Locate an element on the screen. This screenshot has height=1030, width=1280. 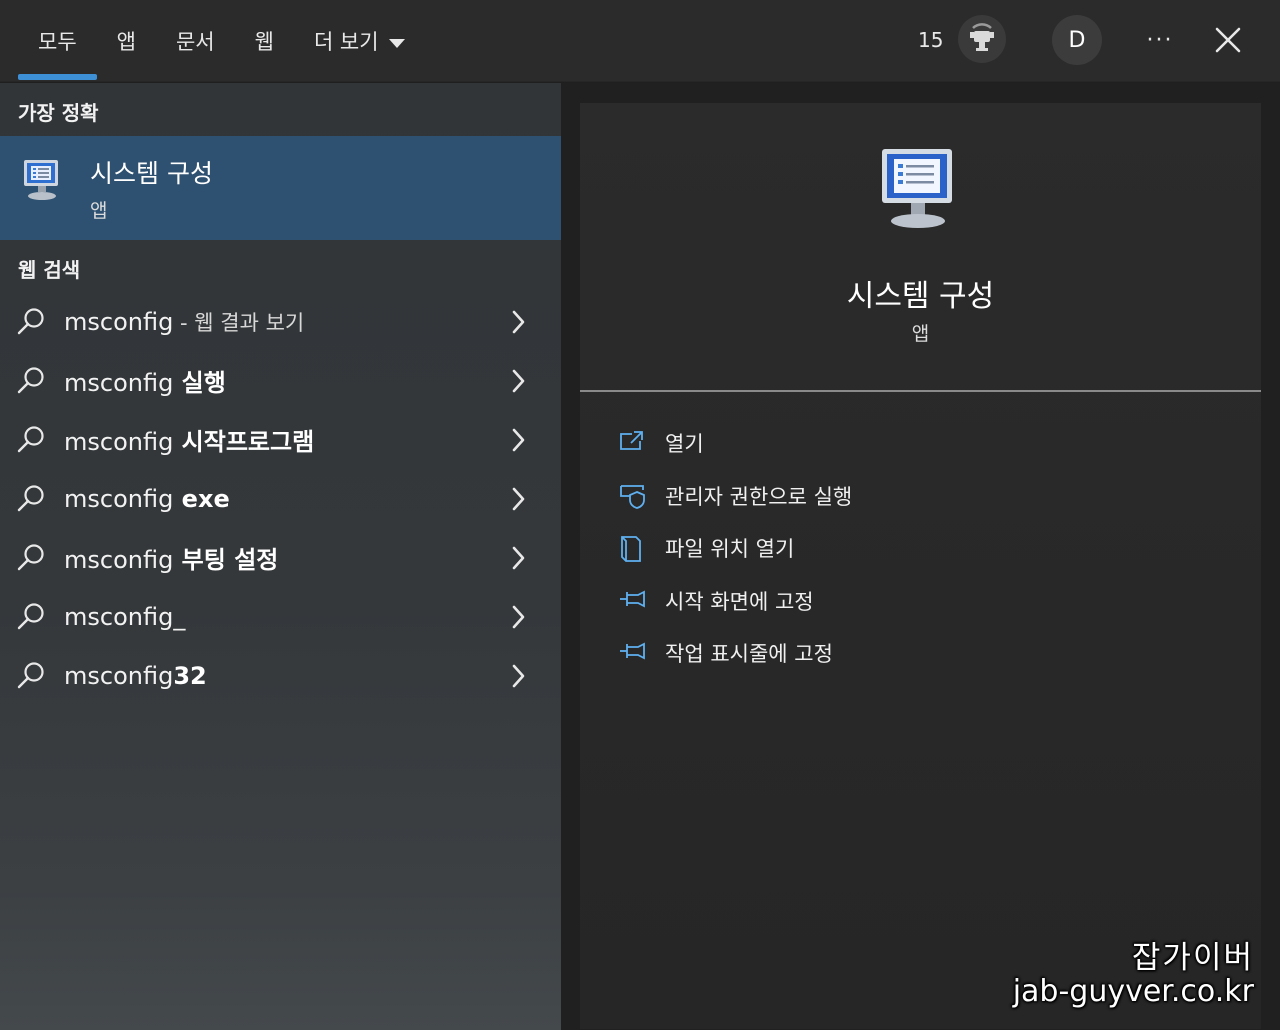
result-text: msconfig 부팅 설정 is located at coordinates (171, 557).